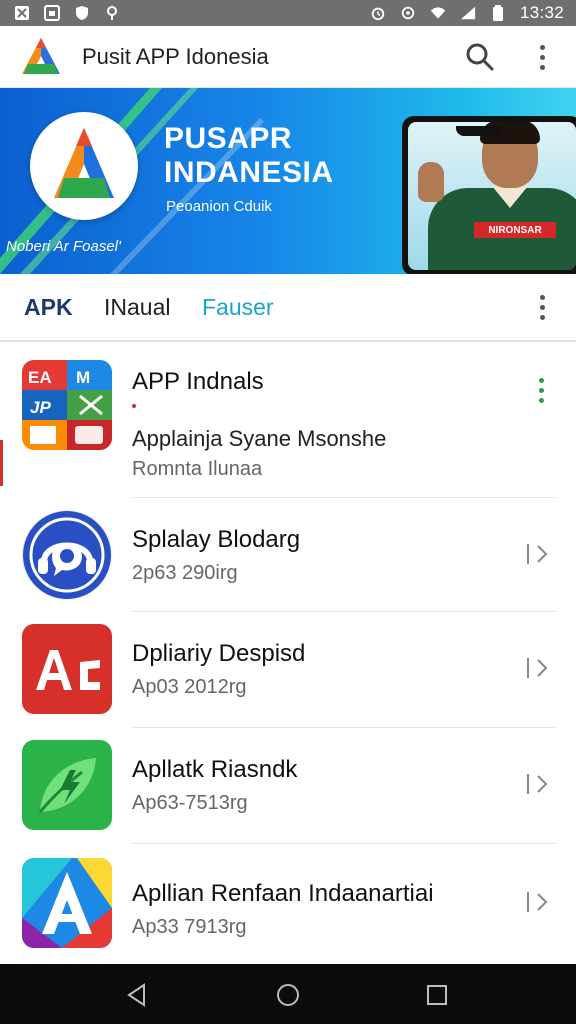  What do you see at coordinates (288, 57) in the screenshot?
I see `app-bar: Pusit APP Idonesia` at bounding box center [288, 57].